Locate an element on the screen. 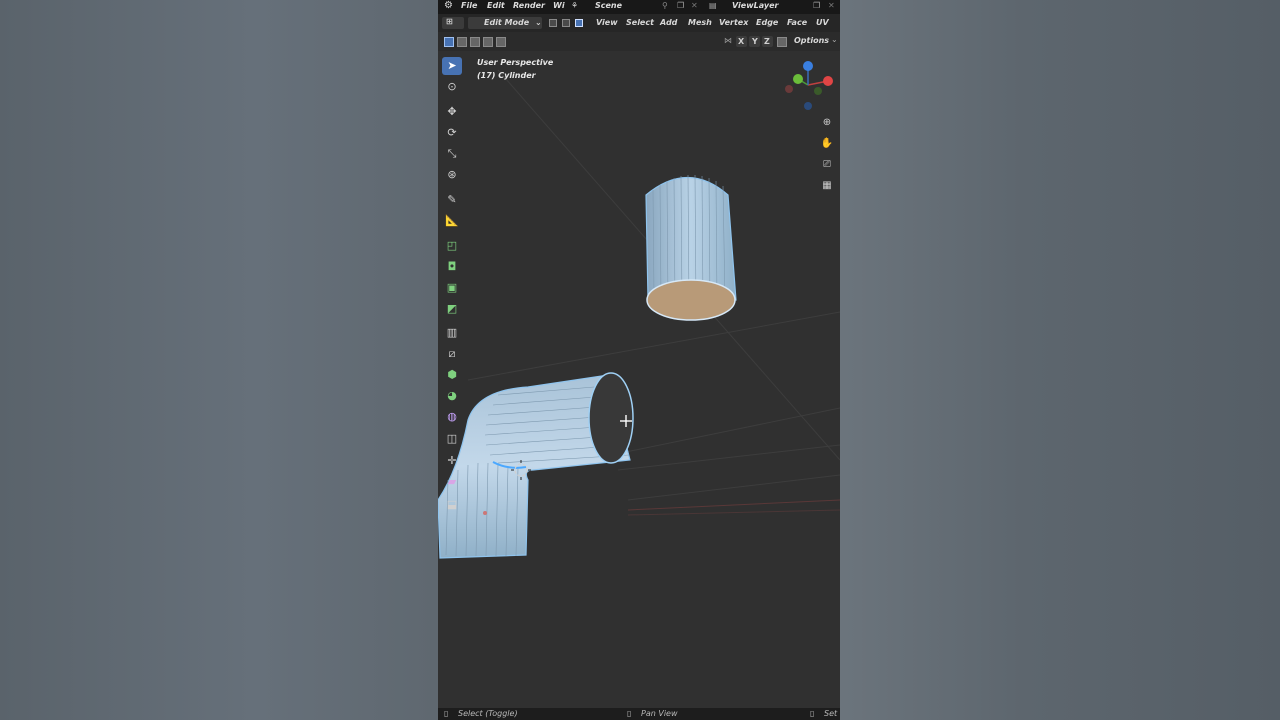 The image size is (1280, 720). x-axis-line is located at coordinates (733, 505).